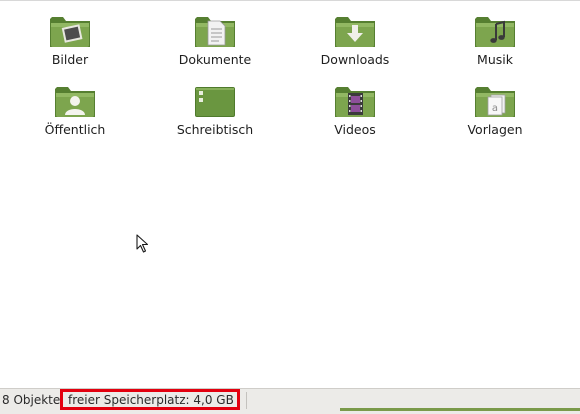  Describe the element at coordinates (495, 108) in the screenshot. I see `svg-text: a` at that location.